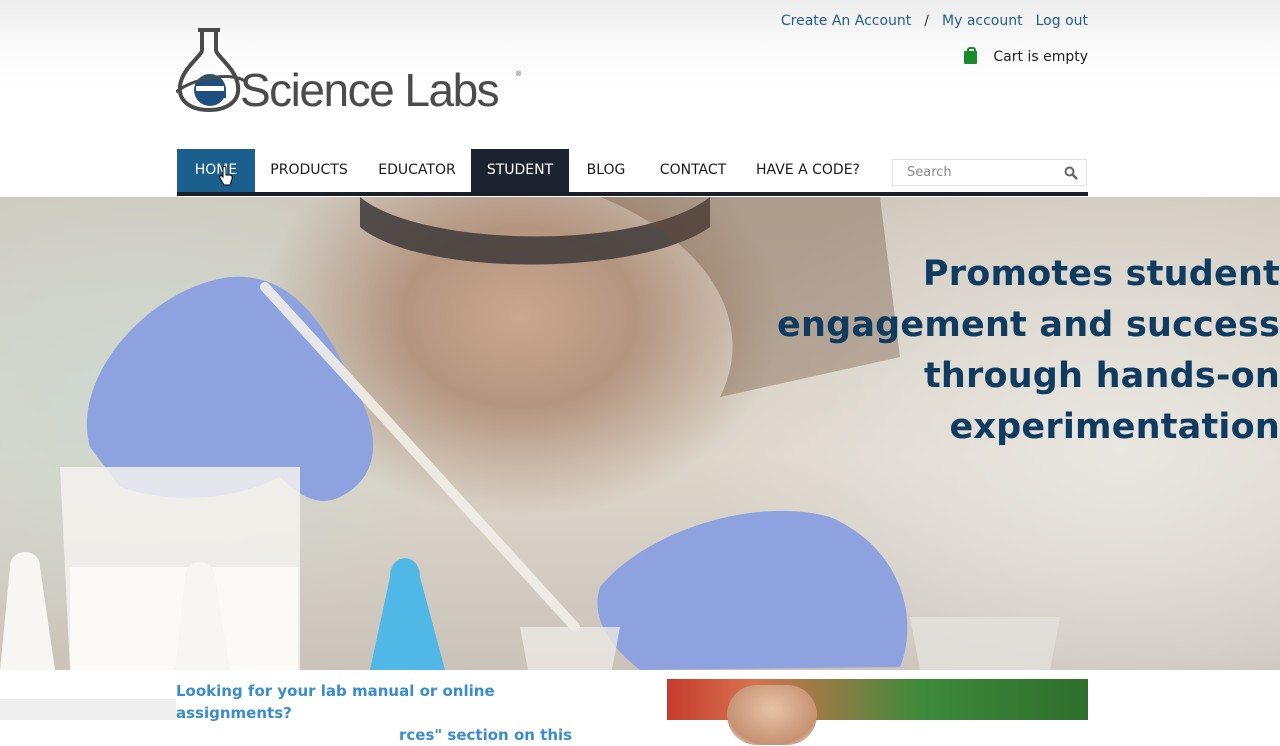 This screenshot has width=1280, height=746. I want to click on nav-item-student: STUDENT, so click(520, 170).